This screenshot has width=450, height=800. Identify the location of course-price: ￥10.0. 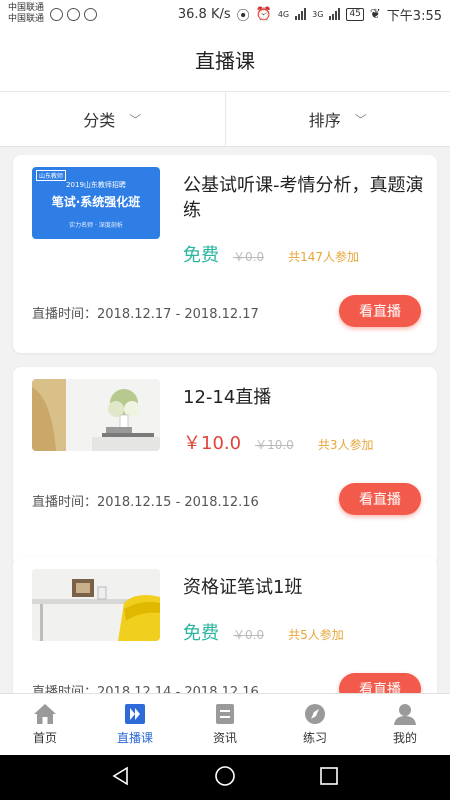
(212, 443).